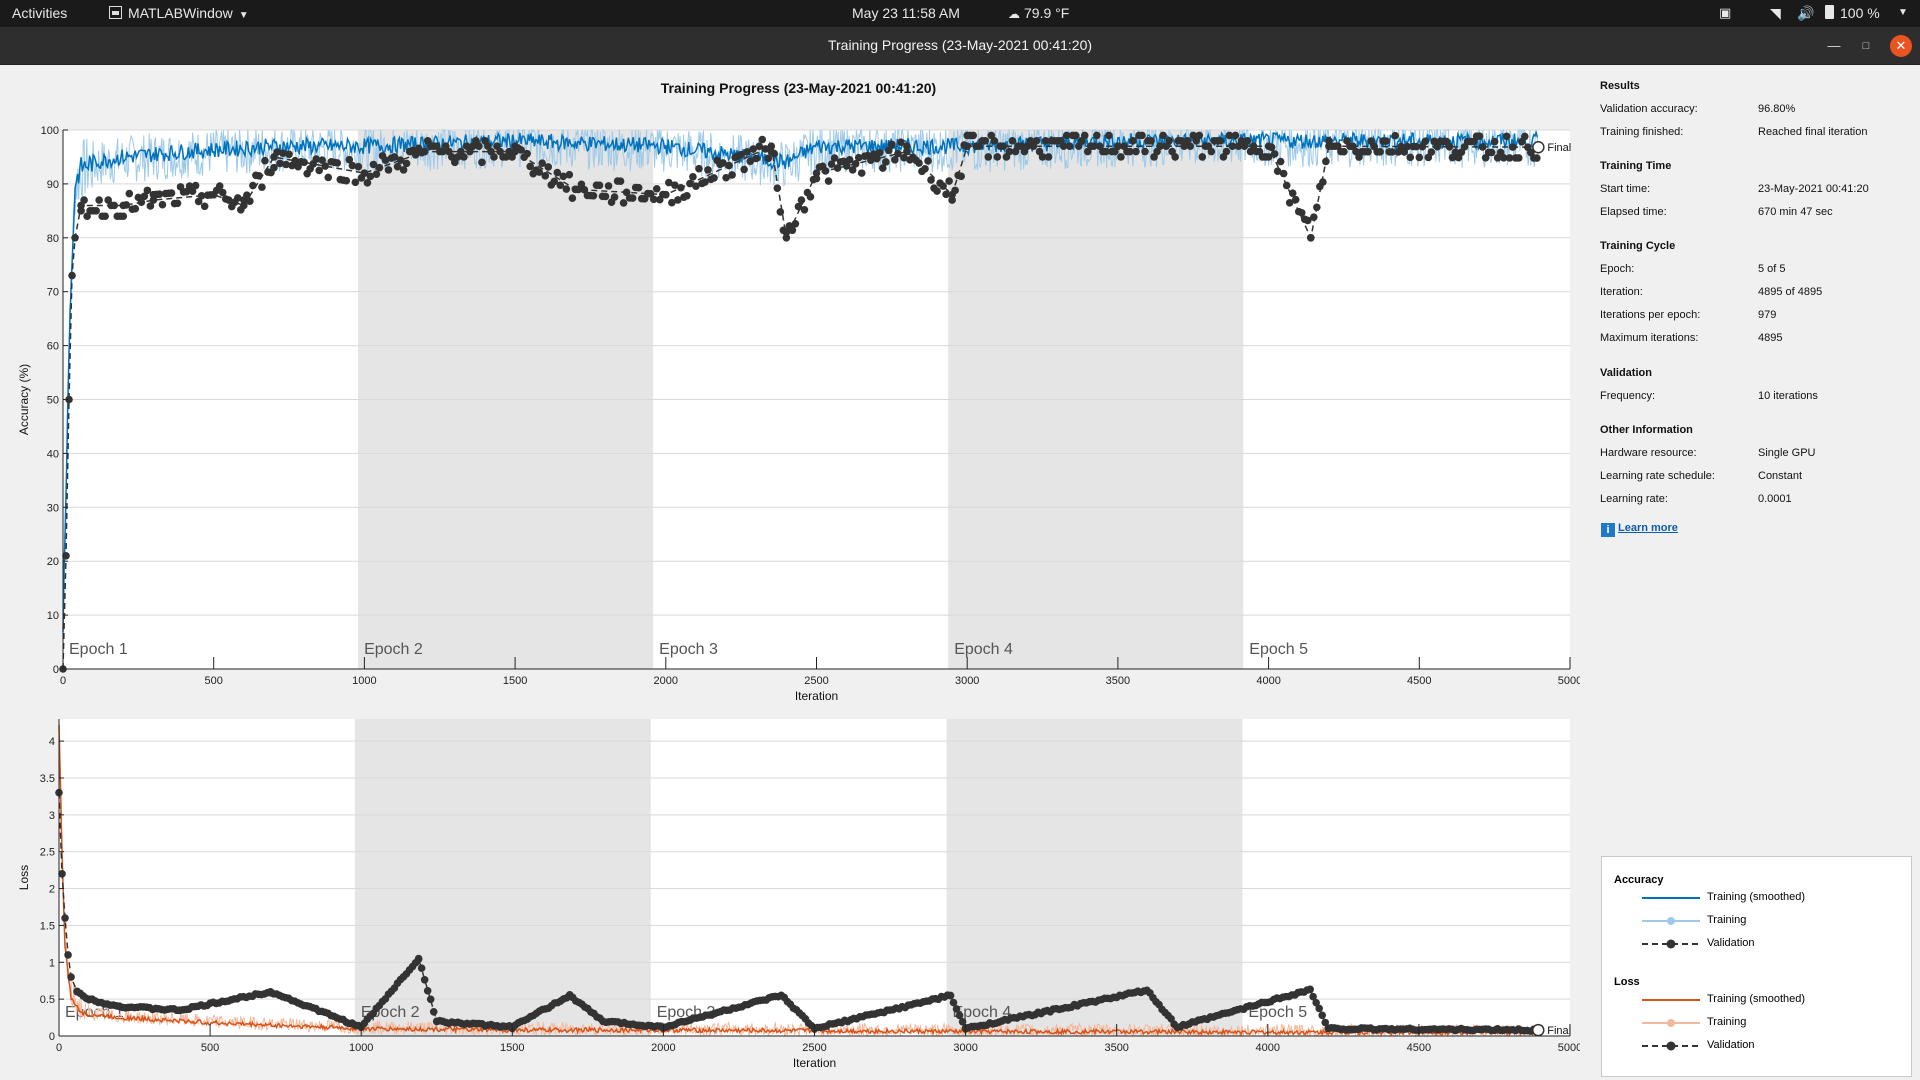 The width and height of the screenshot is (1920, 1080). I want to click on iterations-per-epoch-value: 979, so click(1767, 315).